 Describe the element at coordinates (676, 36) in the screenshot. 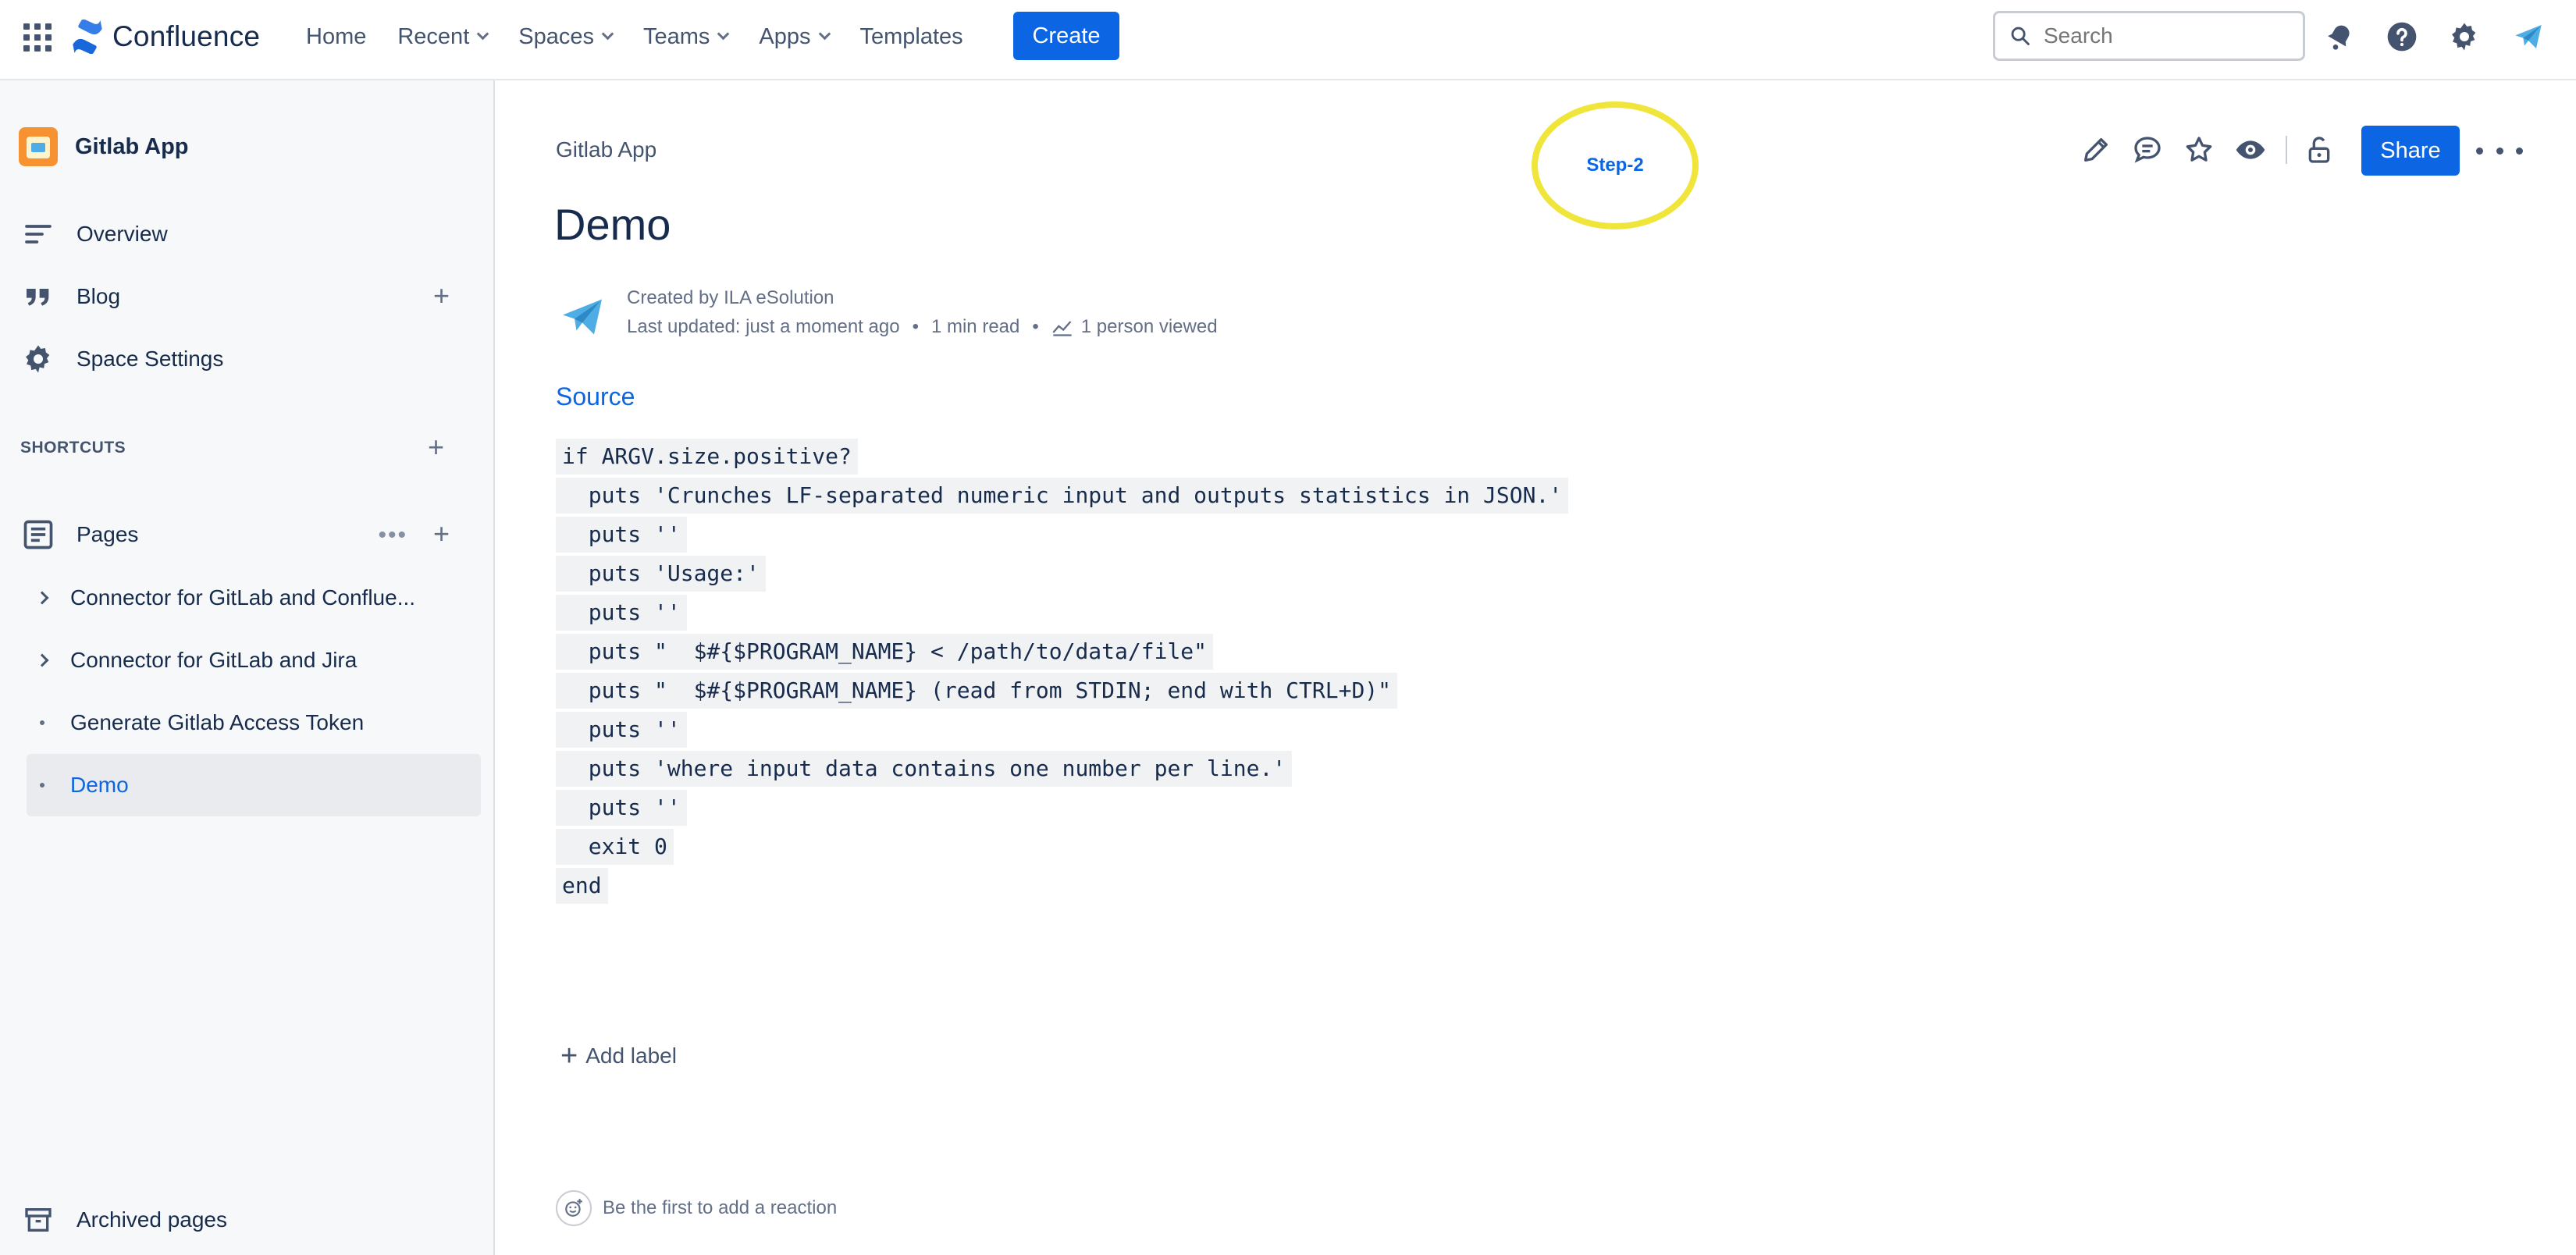

I see `nav-teams-label: Teams` at that location.